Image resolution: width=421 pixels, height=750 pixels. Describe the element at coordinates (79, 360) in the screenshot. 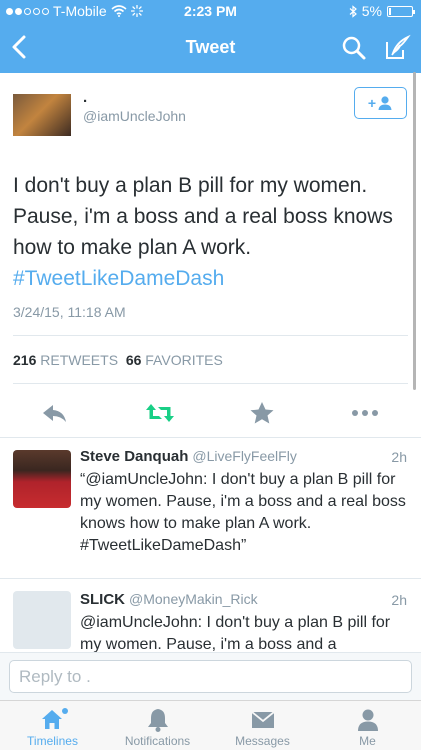

I see `retweet-count-label: RETWEETS` at that location.